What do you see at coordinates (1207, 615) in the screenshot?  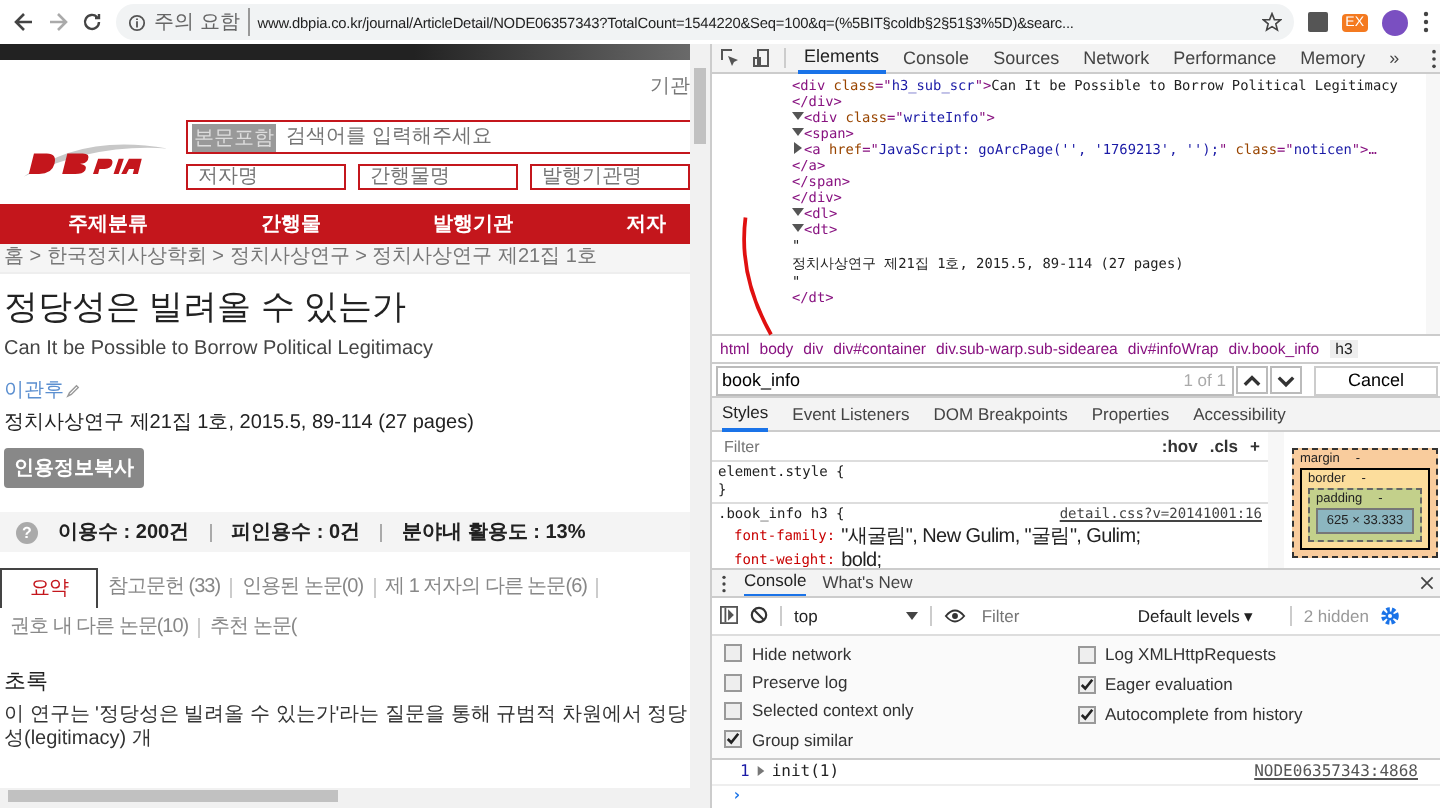 I see `log-levels-dropdown: Default levels ▾` at bounding box center [1207, 615].